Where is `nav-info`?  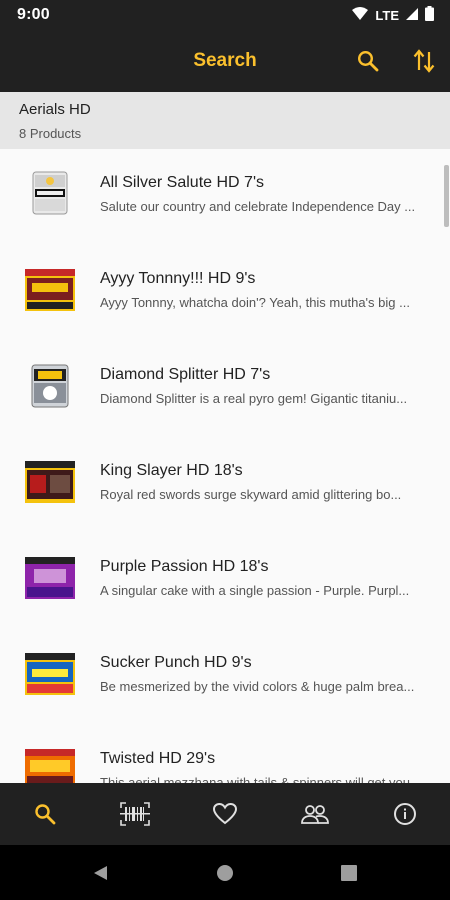
nav-info is located at coordinates (405, 814).